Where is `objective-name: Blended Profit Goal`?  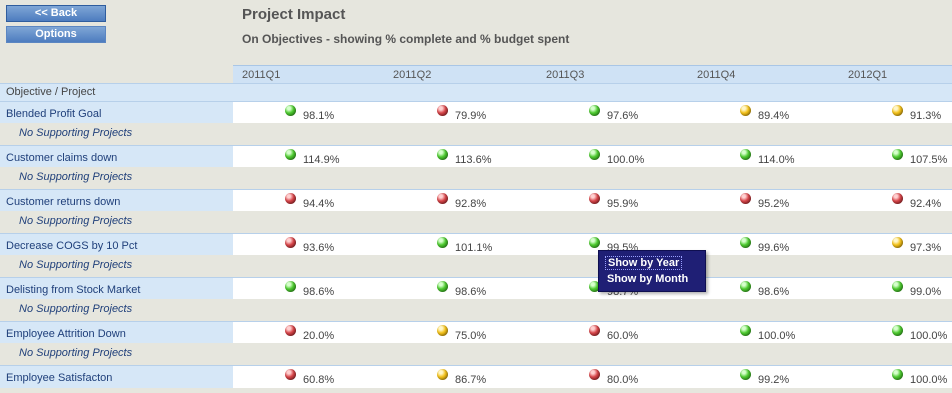
objective-name: Blended Profit Goal is located at coordinates (116, 113).